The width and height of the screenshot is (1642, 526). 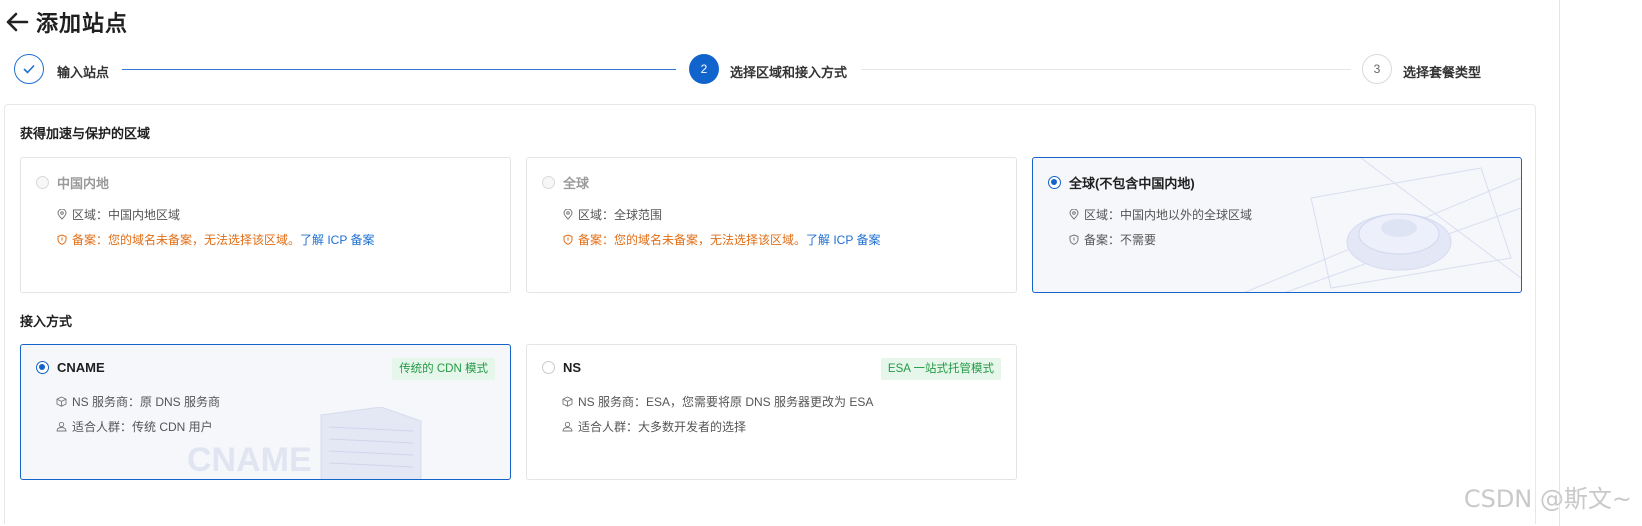 What do you see at coordinates (1442, 72) in the screenshot?
I see `step-3-label: 选择套餐类型` at bounding box center [1442, 72].